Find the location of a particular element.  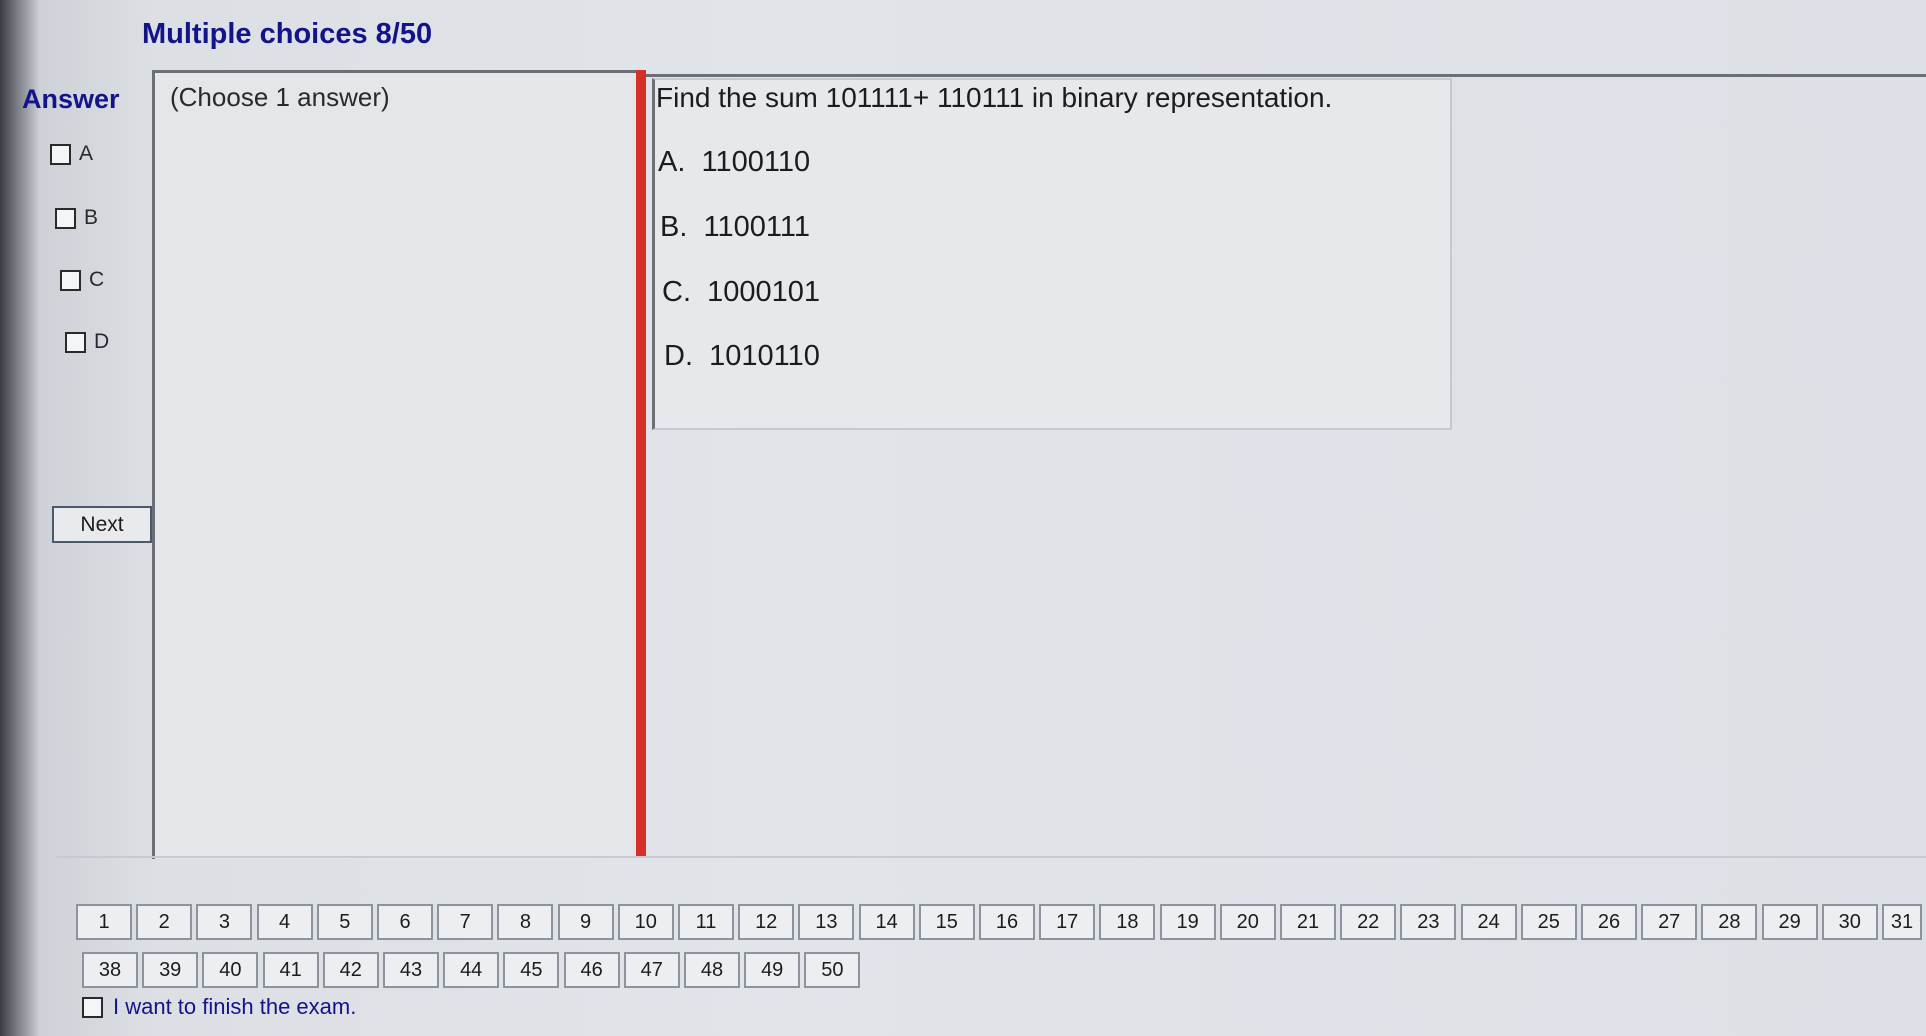

question-nav-button: 7 is located at coordinates (465, 922).